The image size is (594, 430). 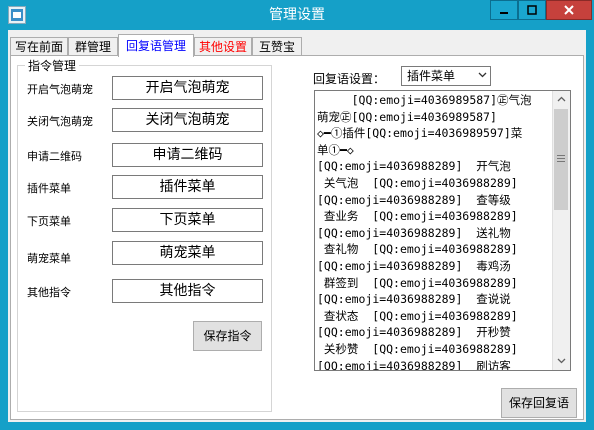 What do you see at coordinates (539, 403) in the screenshot?
I see `save-reply-button: 保存回复语` at bounding box center [539, 403].